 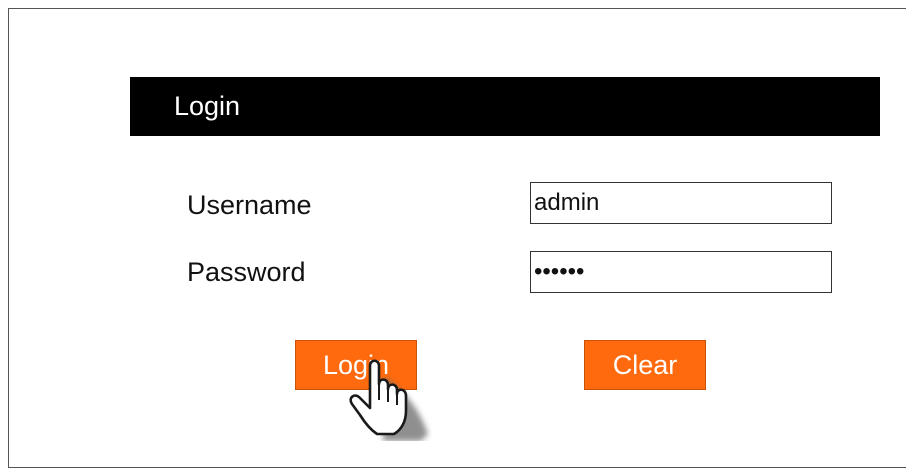 What do you see at coordinates (207, 106) in the screenshot?
I see `login-title: Login` at bounding box center [207, 106].